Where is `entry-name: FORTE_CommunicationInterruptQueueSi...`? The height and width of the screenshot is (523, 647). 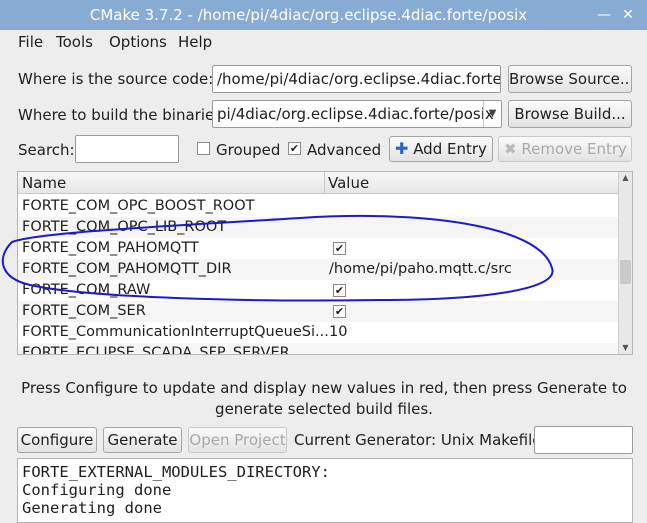
entry-name: FORTE_CommunicationInterruptQueueSi... is located at coordinates (175, 332).